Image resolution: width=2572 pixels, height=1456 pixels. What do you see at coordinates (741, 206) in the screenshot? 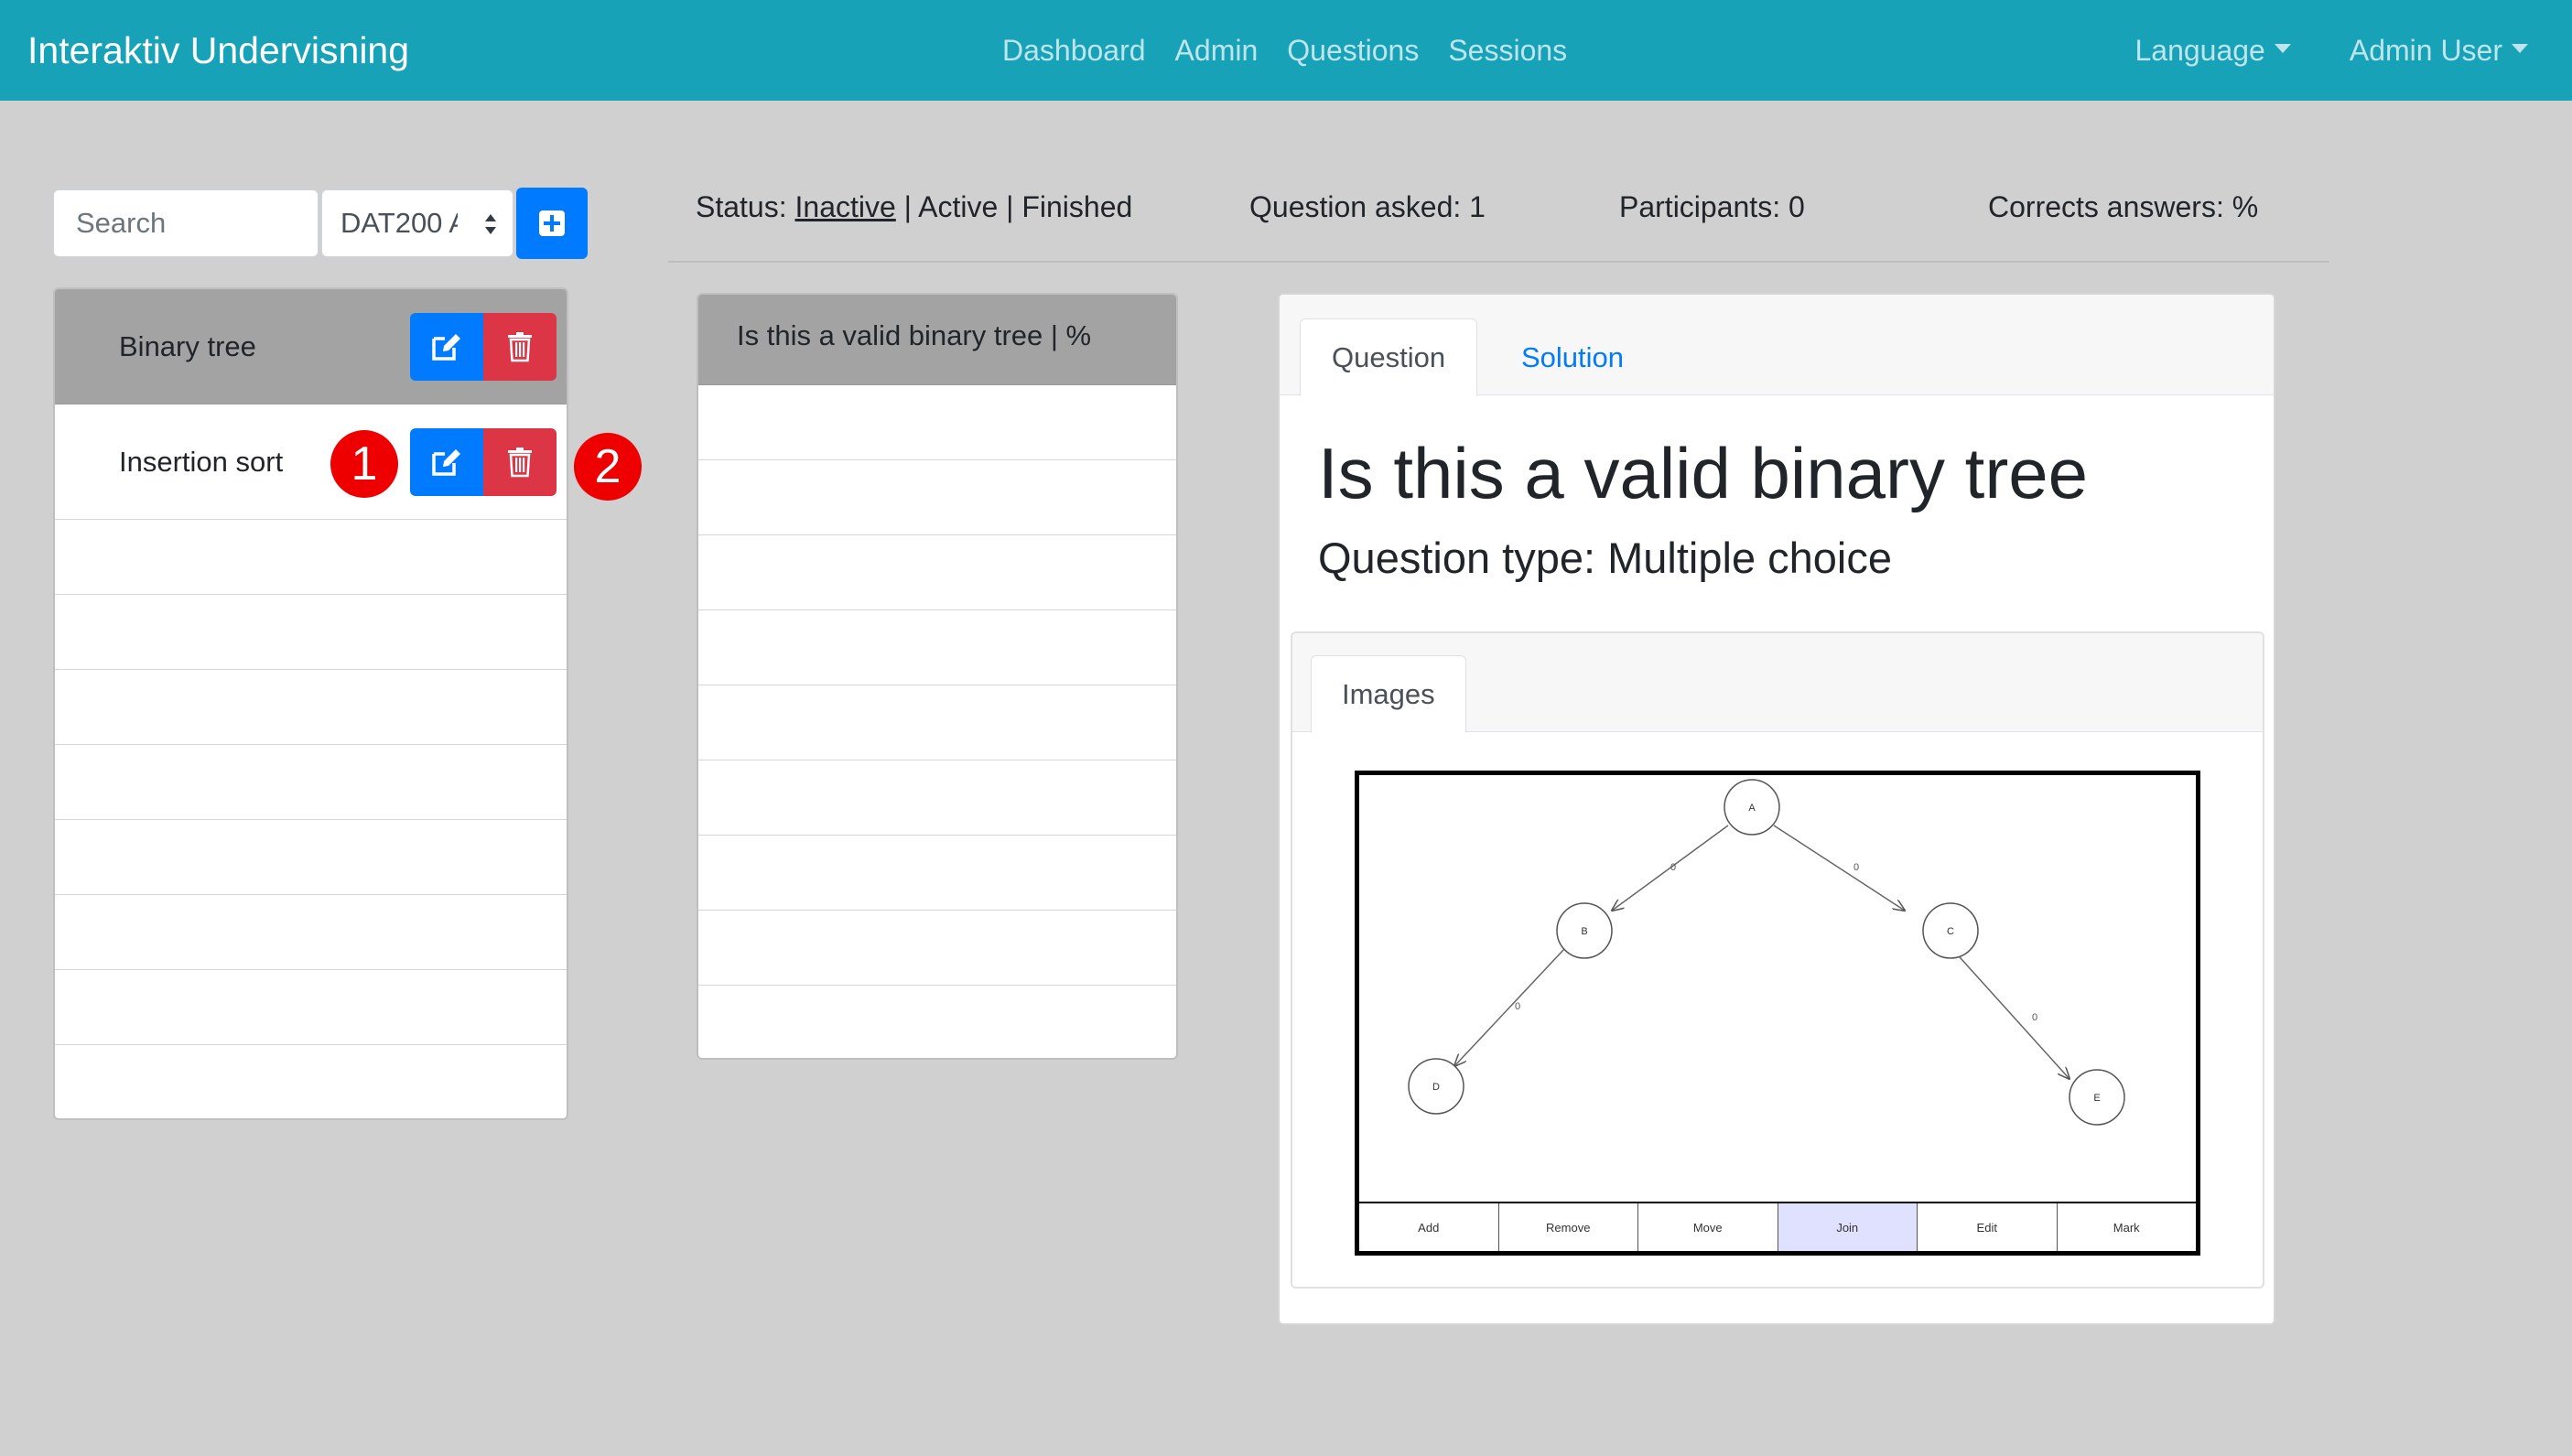
I see `status-prefix: Status:` at bounding box center [741, 206].